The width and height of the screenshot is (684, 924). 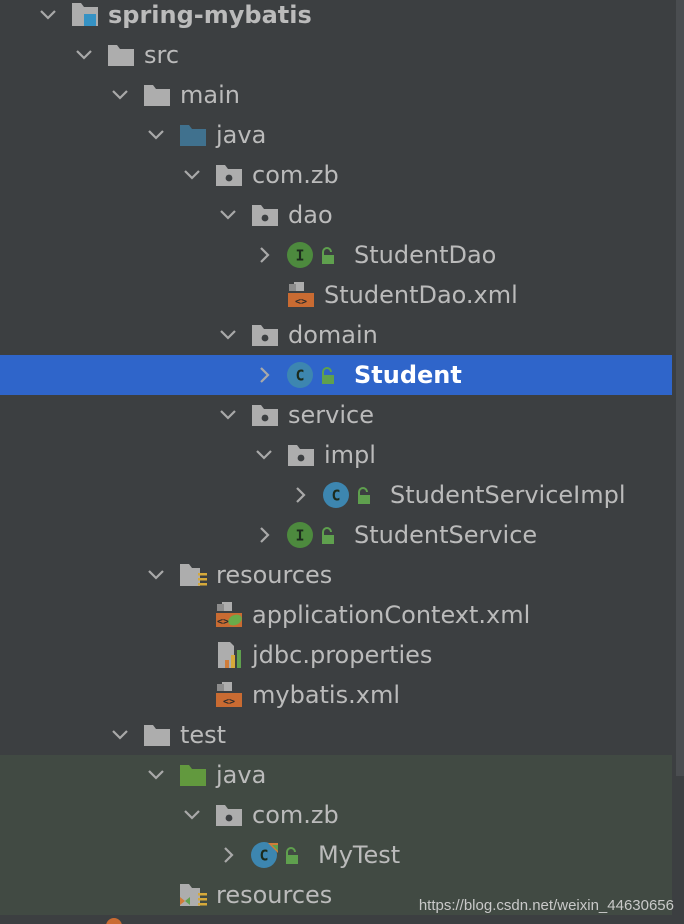 I want to click on spring-xml-file-icon: <>, so click(x=229, y=615).